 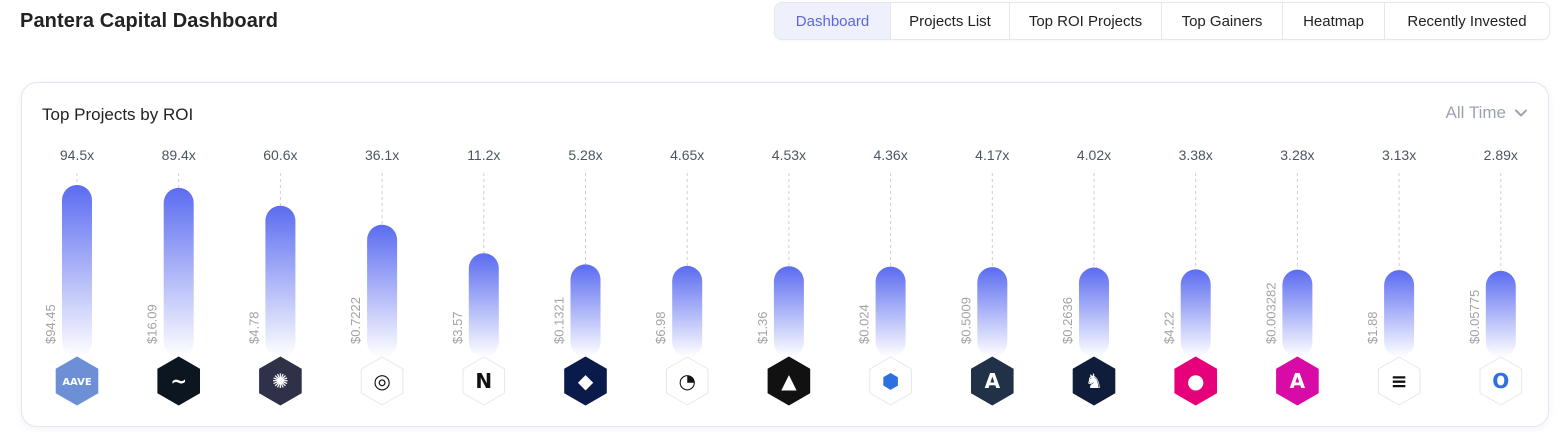 I want to click on sui-wave-icon: ◎, so click(x=382, y=381).